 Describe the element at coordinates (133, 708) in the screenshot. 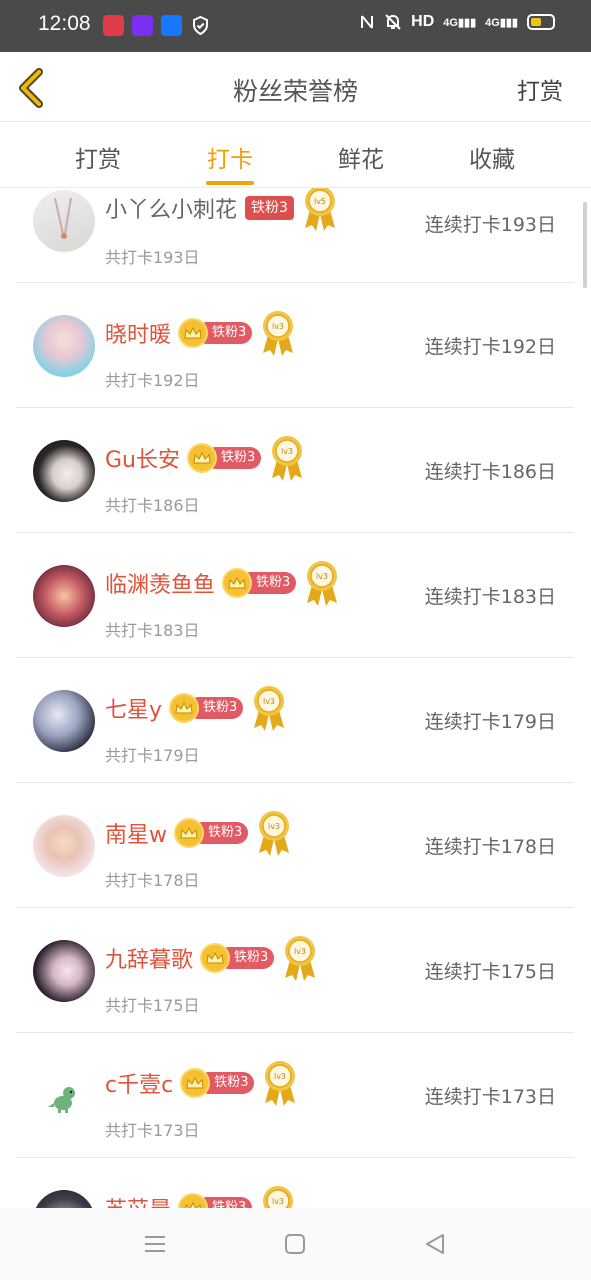

I see `user-name: 七星y` at that location.